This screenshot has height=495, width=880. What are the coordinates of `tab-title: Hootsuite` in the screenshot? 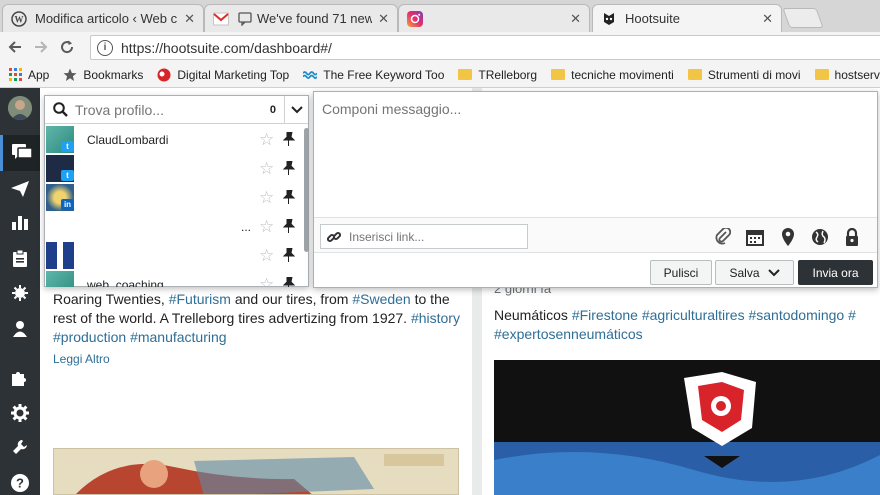 It's located at (652, 18).